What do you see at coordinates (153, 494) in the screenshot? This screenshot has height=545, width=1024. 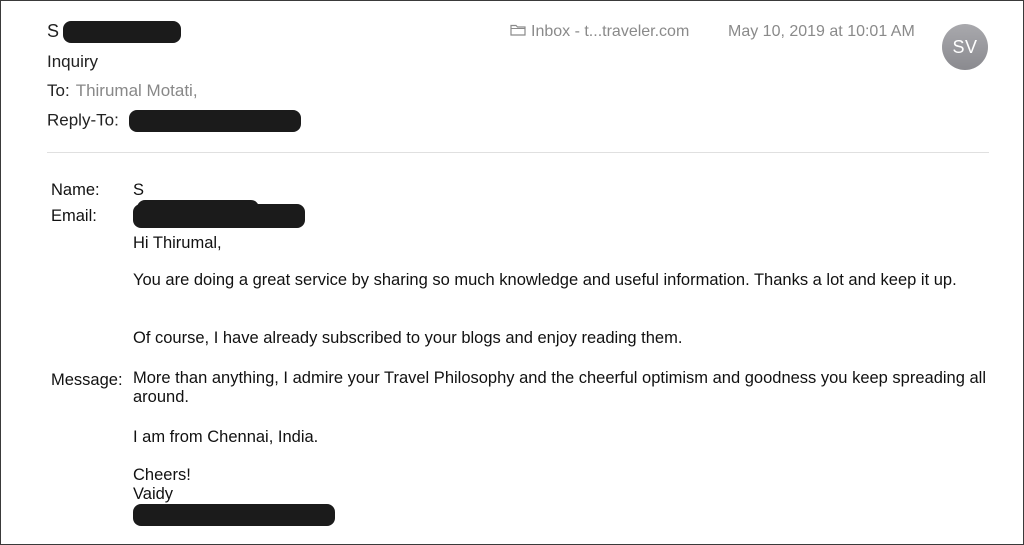 I see `message-signature: Vaidy` at bounding box center [153, 494].